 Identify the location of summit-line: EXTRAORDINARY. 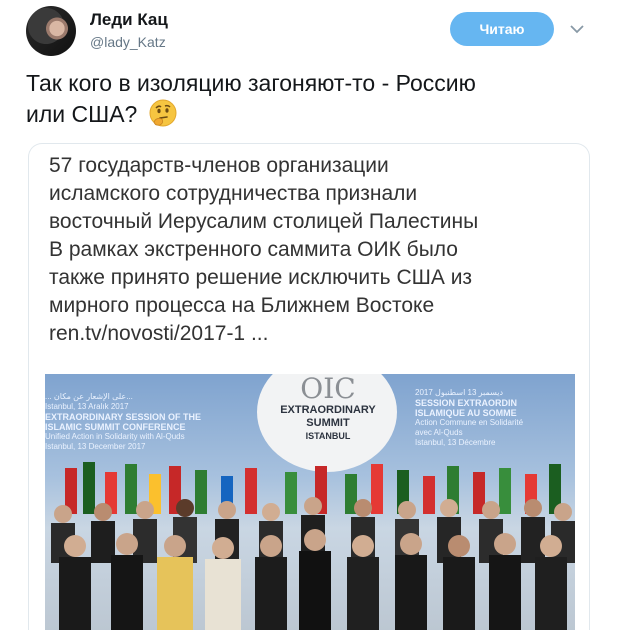
(328, 410).